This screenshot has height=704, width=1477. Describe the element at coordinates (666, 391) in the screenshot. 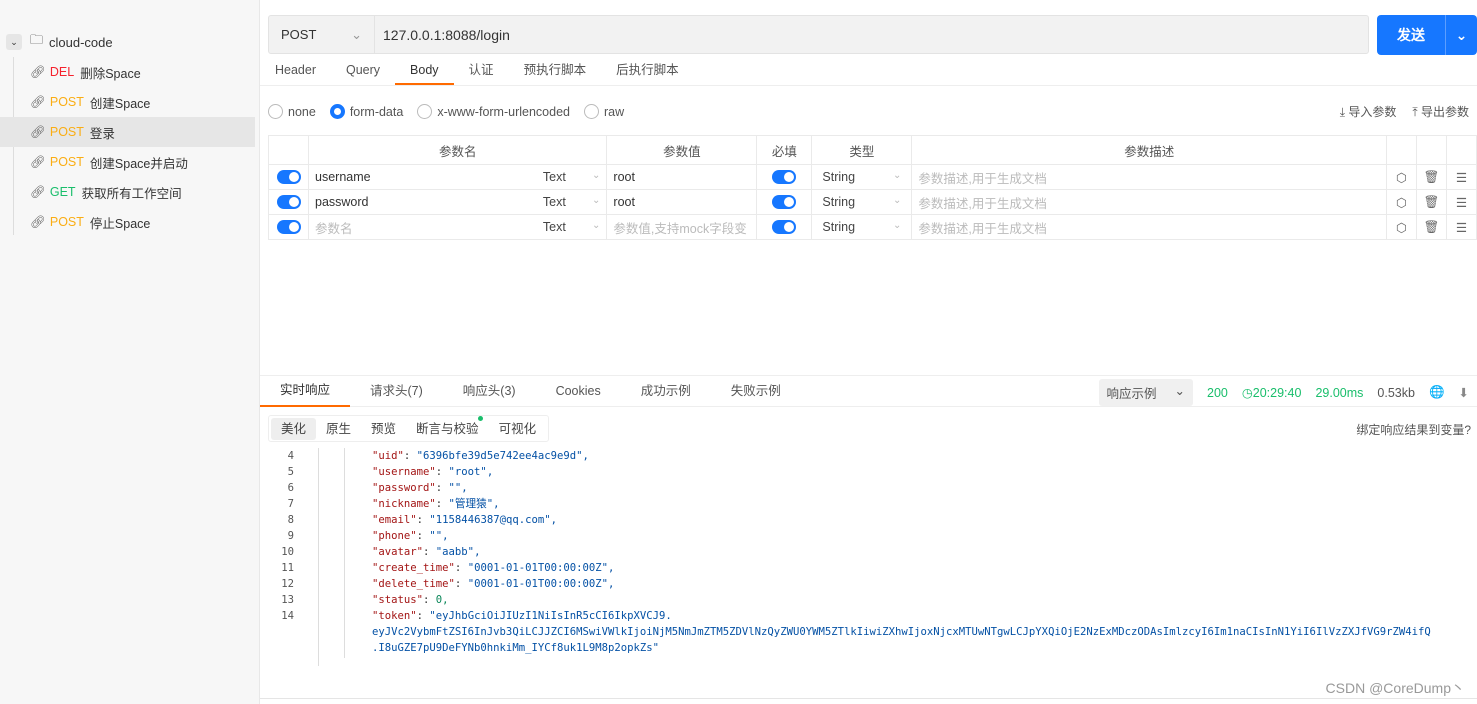

I see `tab-response: 成功示例` at that location.